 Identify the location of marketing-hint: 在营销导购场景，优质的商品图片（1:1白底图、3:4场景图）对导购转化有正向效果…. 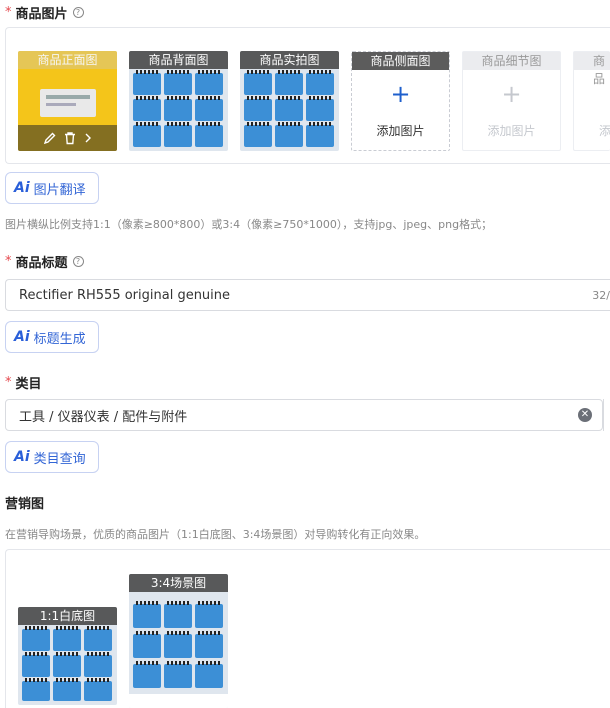
(215, 534).